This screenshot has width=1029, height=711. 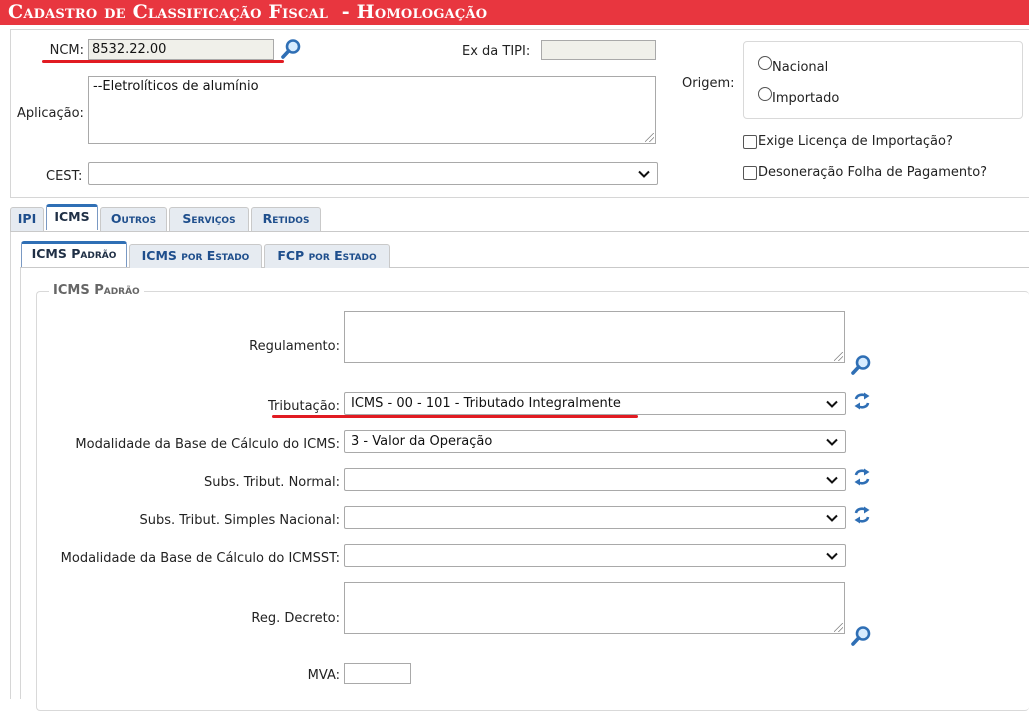 I want to click on aplicacao-textarea: --Eletrolíticos de alumínio, so click(x=372, y=110).